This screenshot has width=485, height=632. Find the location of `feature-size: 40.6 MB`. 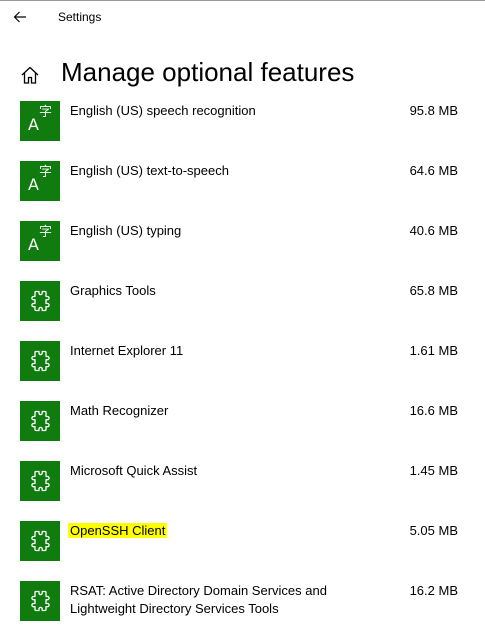

feature-size: 40.6 MB is located at coordinates (433, 230).